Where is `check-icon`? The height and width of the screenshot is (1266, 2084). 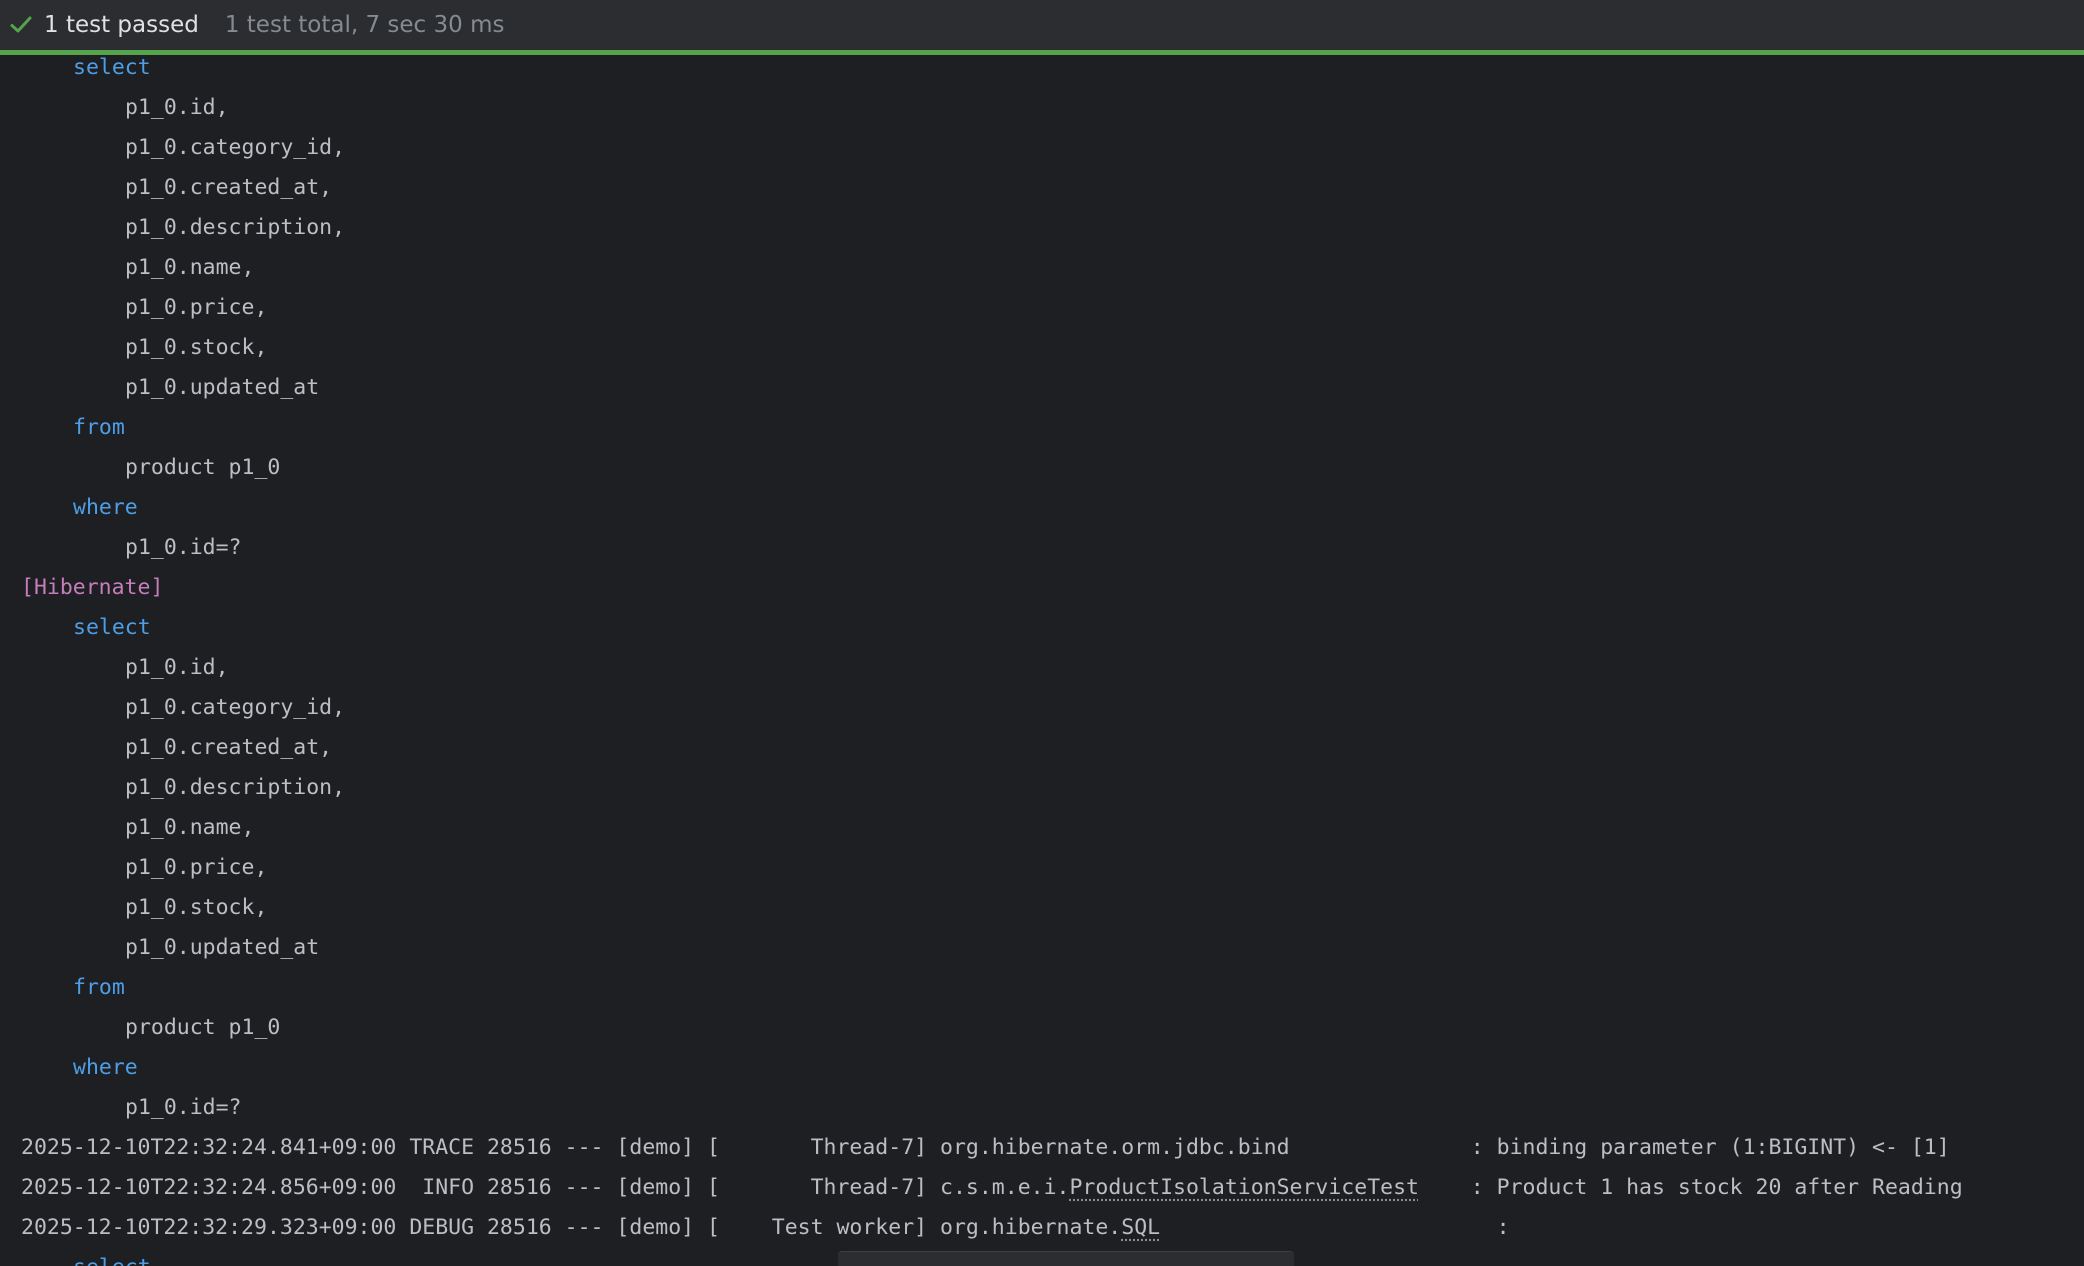
check-icon is located at coordinates (21, 25).